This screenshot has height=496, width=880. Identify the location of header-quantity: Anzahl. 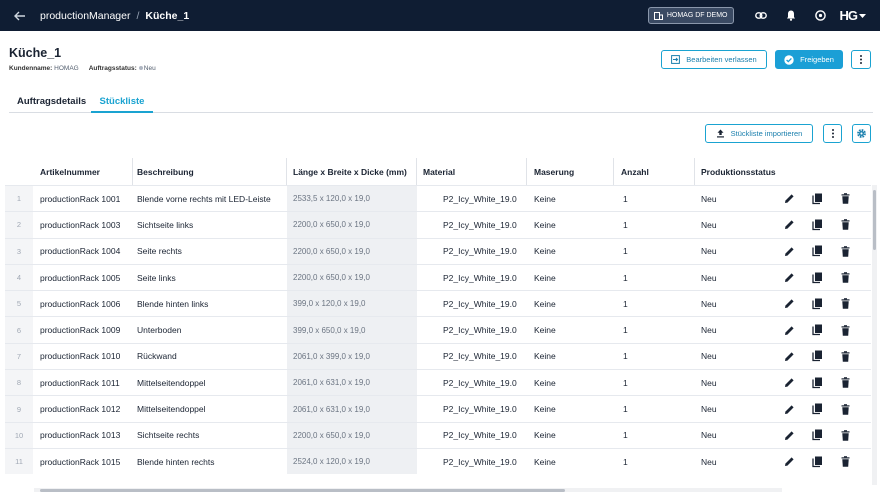
(654, 171).